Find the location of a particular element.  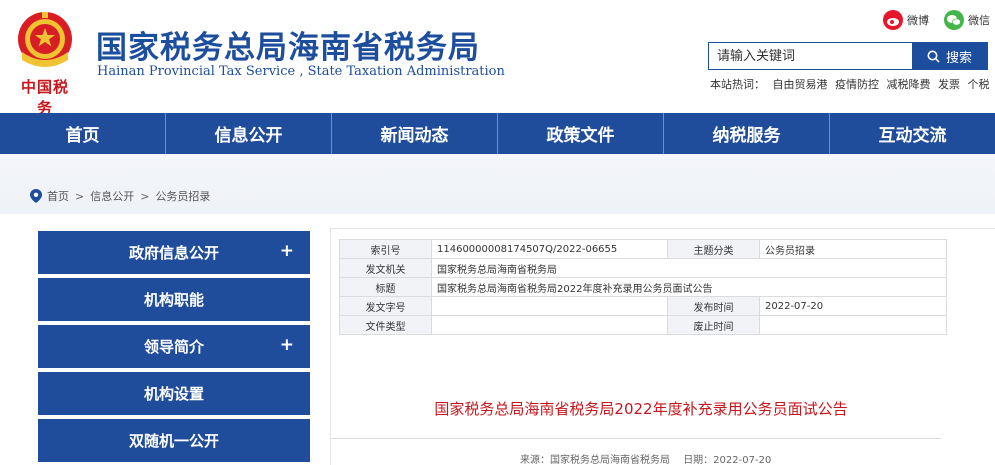

sidebar: 政府信息公开 + 机构职能 领导简介 + 机构设置 双随机一公开 is located at coordinates (174, 348).